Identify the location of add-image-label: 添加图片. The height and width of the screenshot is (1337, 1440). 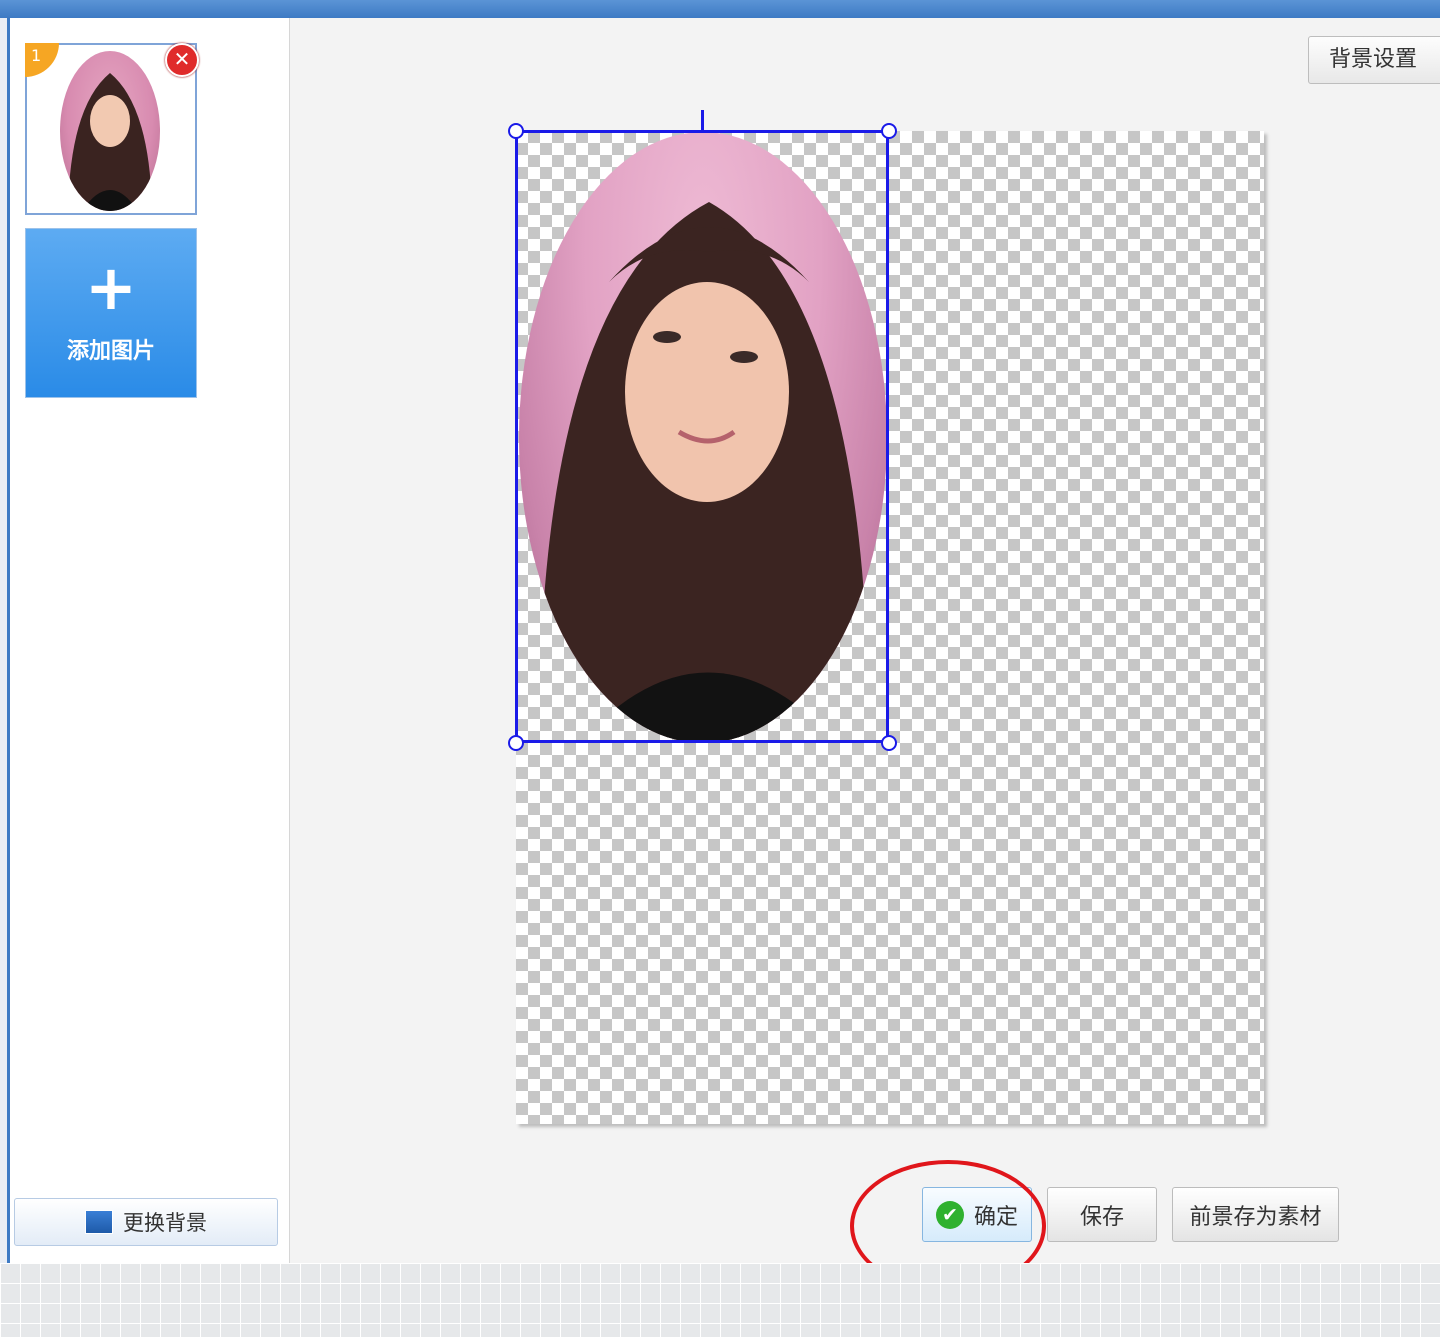
(110, 351).